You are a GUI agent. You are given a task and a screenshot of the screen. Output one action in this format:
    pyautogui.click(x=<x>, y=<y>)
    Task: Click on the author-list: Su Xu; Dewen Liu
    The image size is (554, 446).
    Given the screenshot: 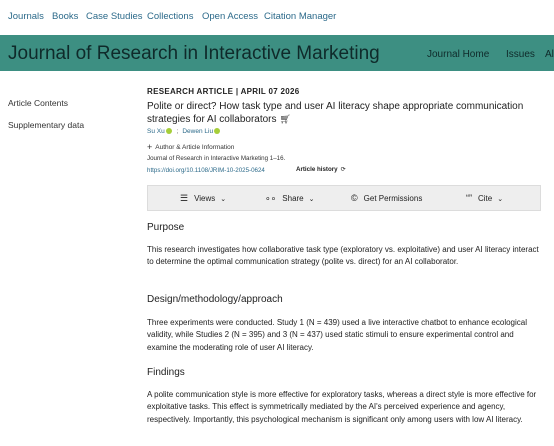 What is the action you would take?
    pyautogui.click(x=185, y=131)
    